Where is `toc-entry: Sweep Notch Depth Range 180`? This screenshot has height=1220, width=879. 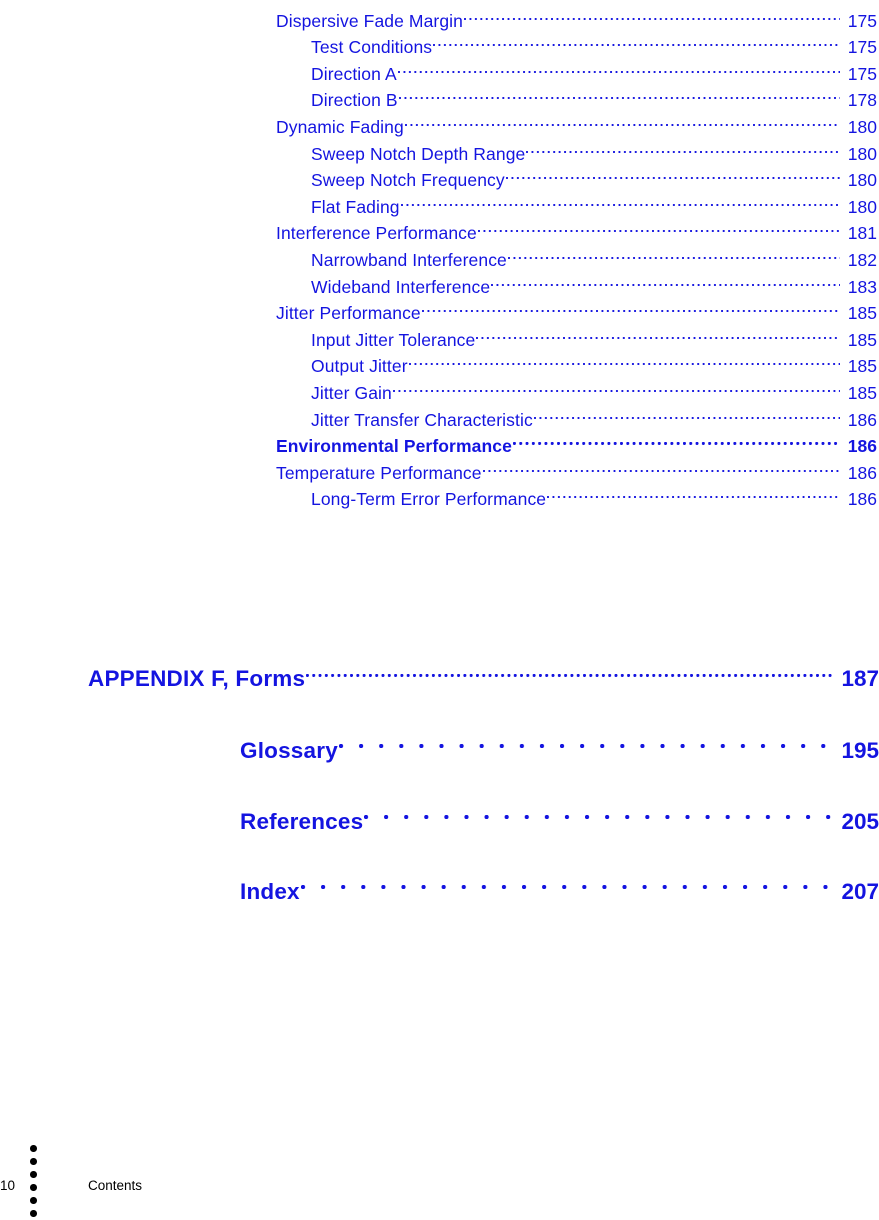 toc-entry: Sweep Notch Depth Range 180 is located at coordinates (439, 148).